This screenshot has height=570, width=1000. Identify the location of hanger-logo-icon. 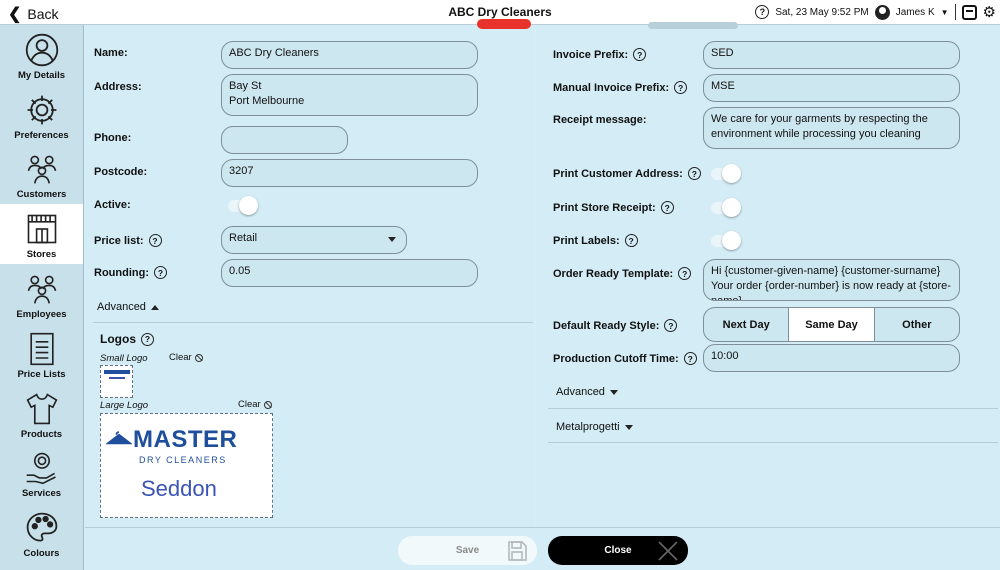
(119, 438).